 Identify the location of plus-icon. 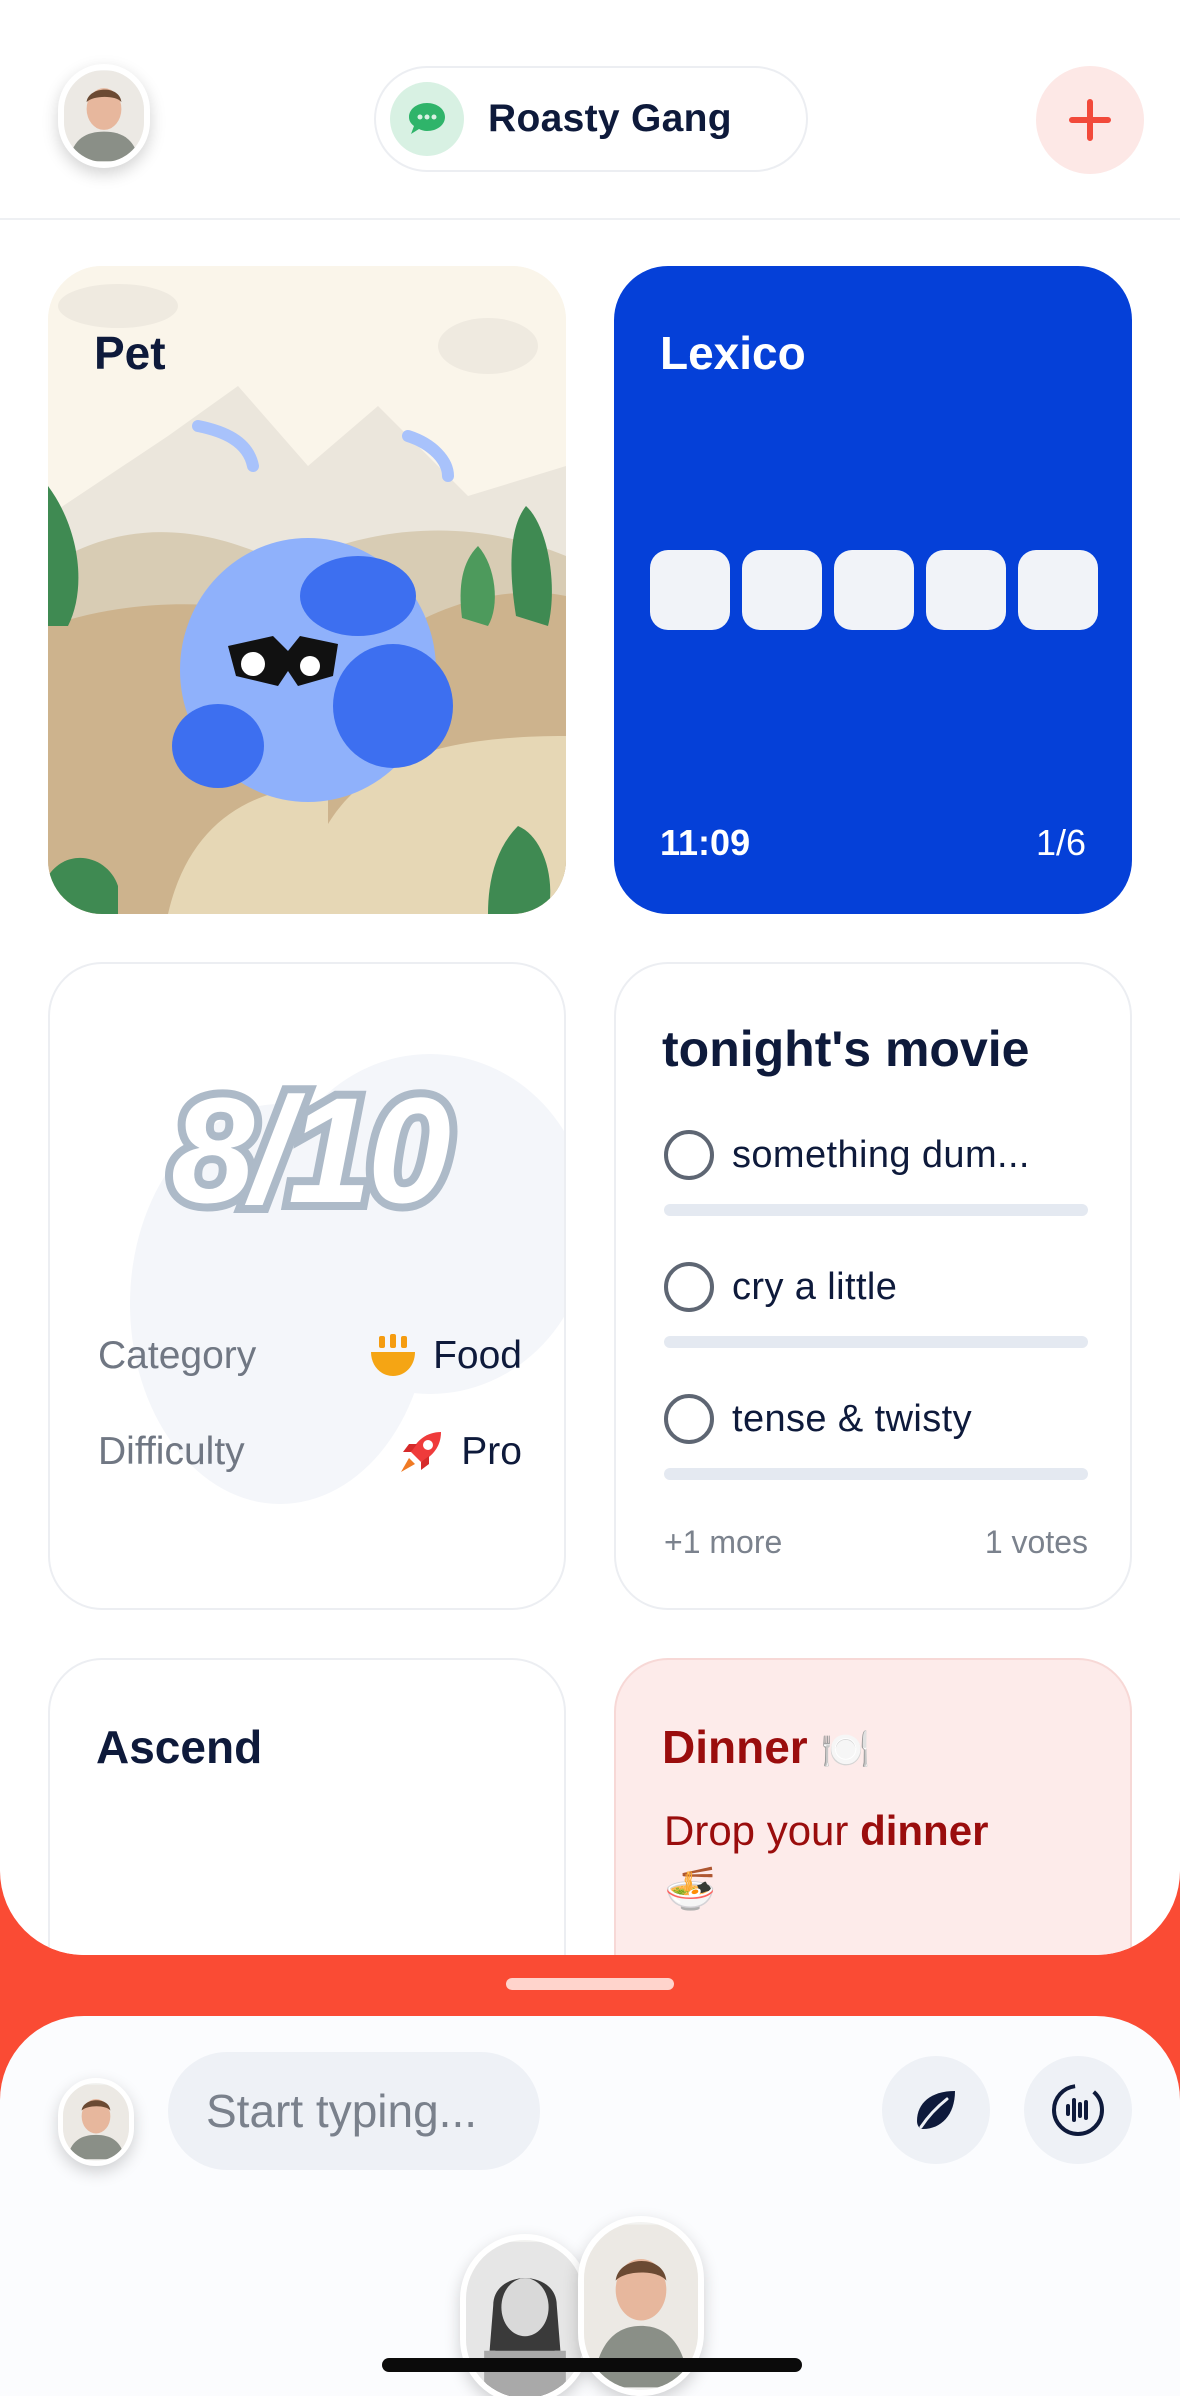
(1090, 120).